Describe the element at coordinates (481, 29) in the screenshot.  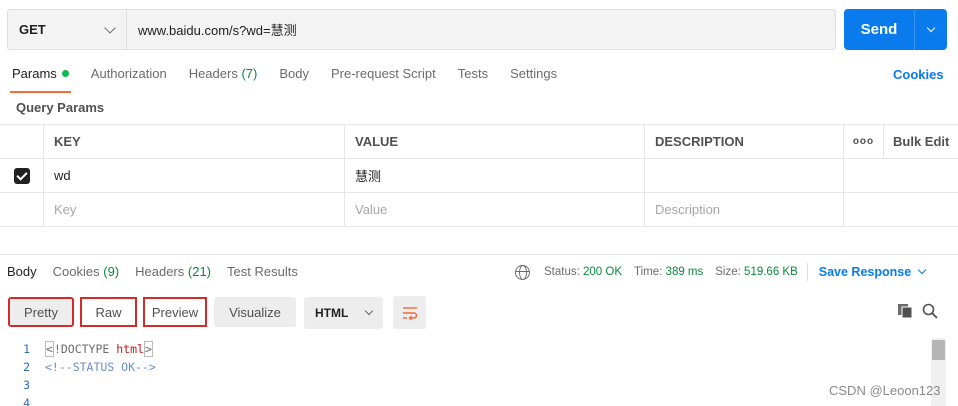
I see `url-input: www.baidu.com/s?wd=慧测` at that location.